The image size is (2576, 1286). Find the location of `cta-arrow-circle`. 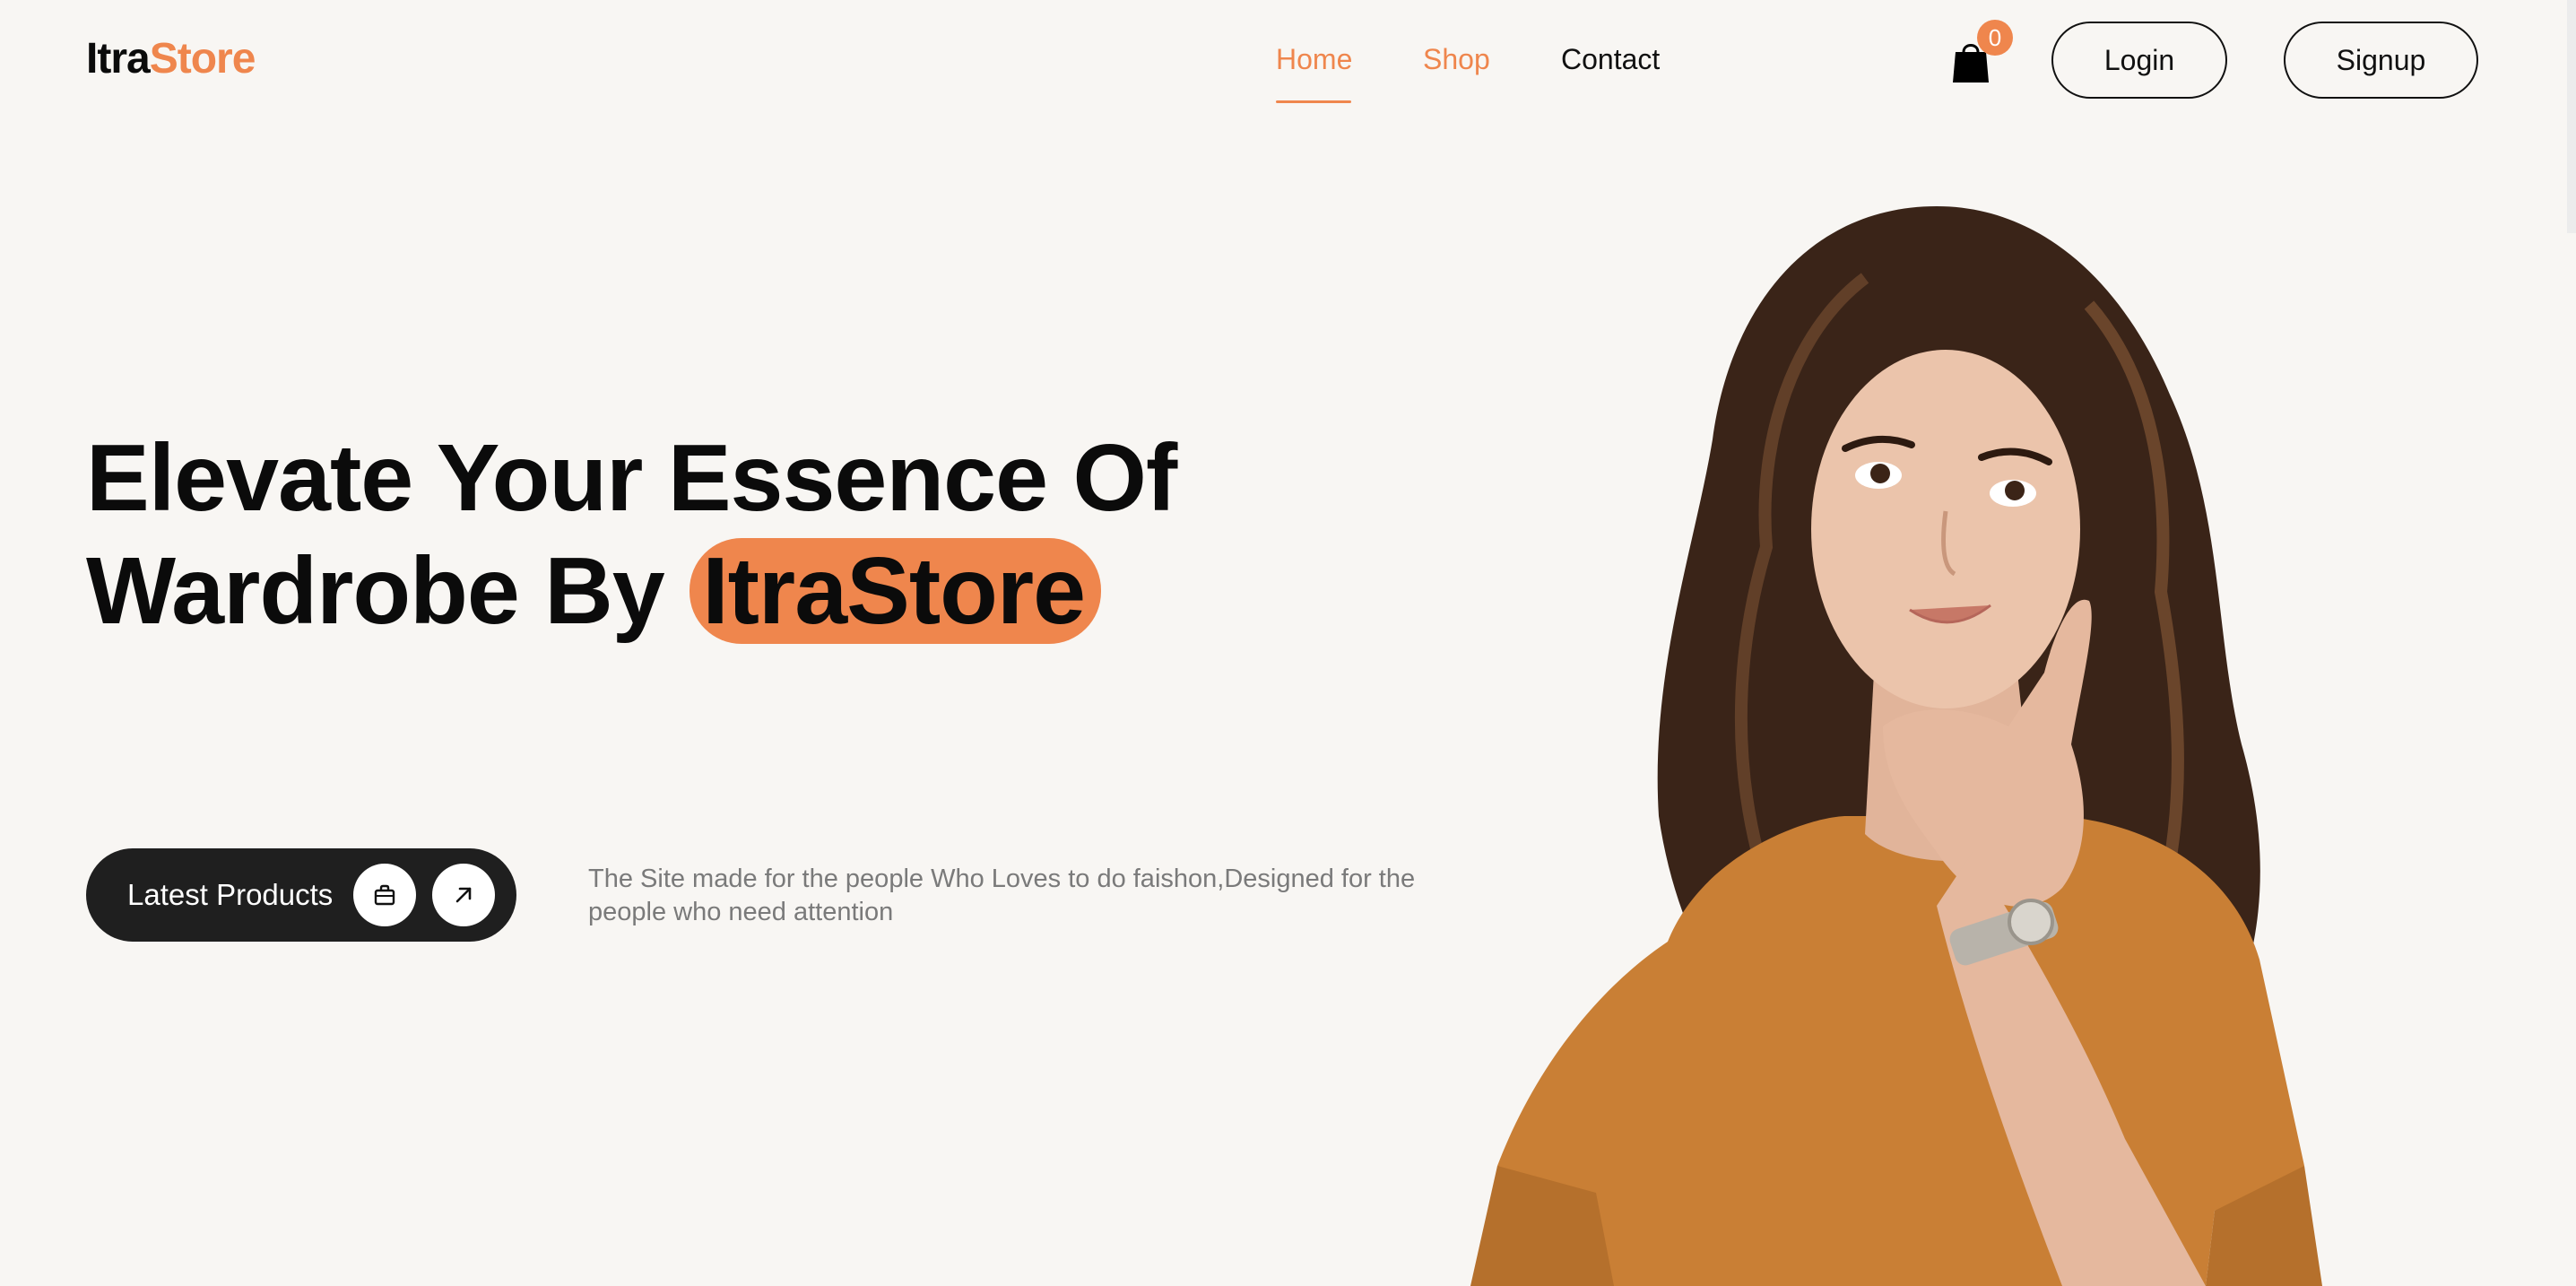

cta-arrow-circle is located at coordinates (463, 895).